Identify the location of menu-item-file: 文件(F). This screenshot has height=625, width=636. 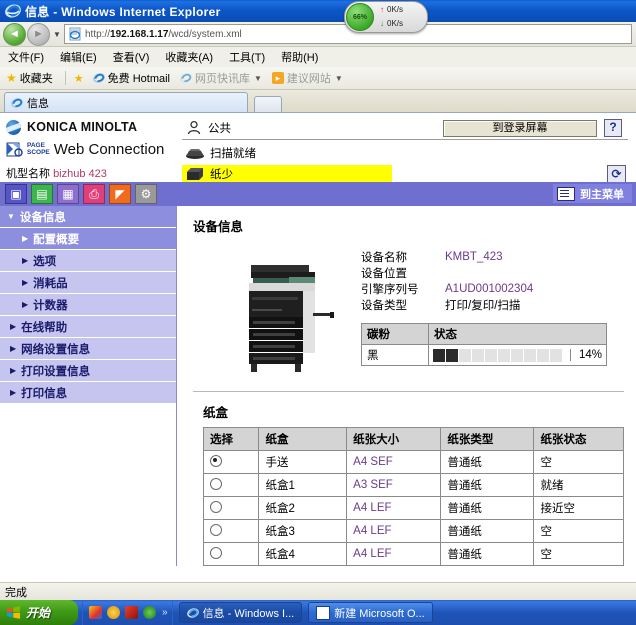
(26, 57).